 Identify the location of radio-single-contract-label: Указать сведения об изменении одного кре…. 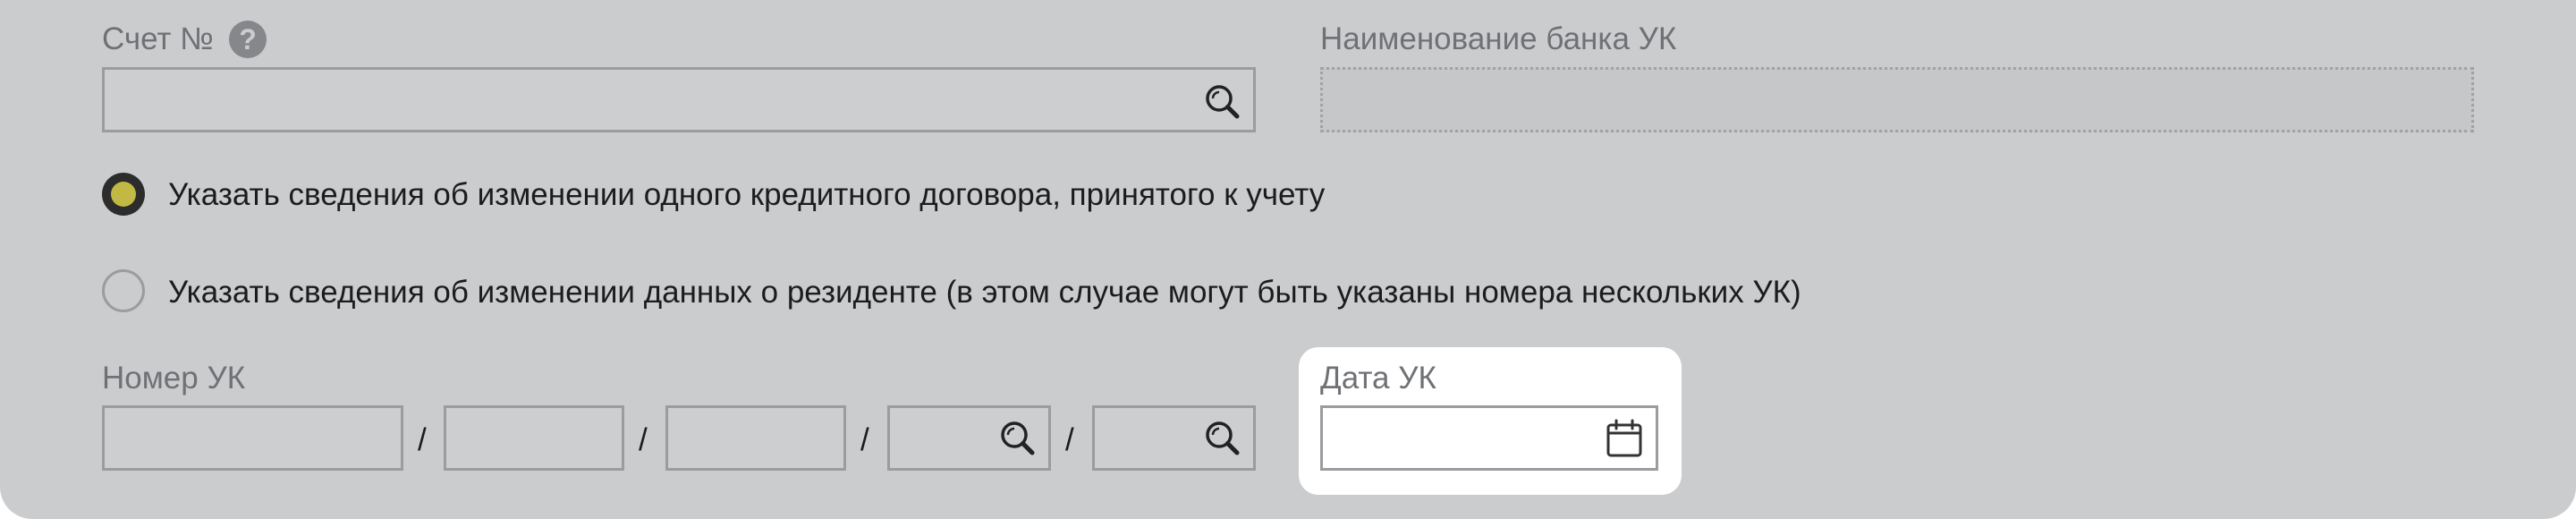
(746, 195).